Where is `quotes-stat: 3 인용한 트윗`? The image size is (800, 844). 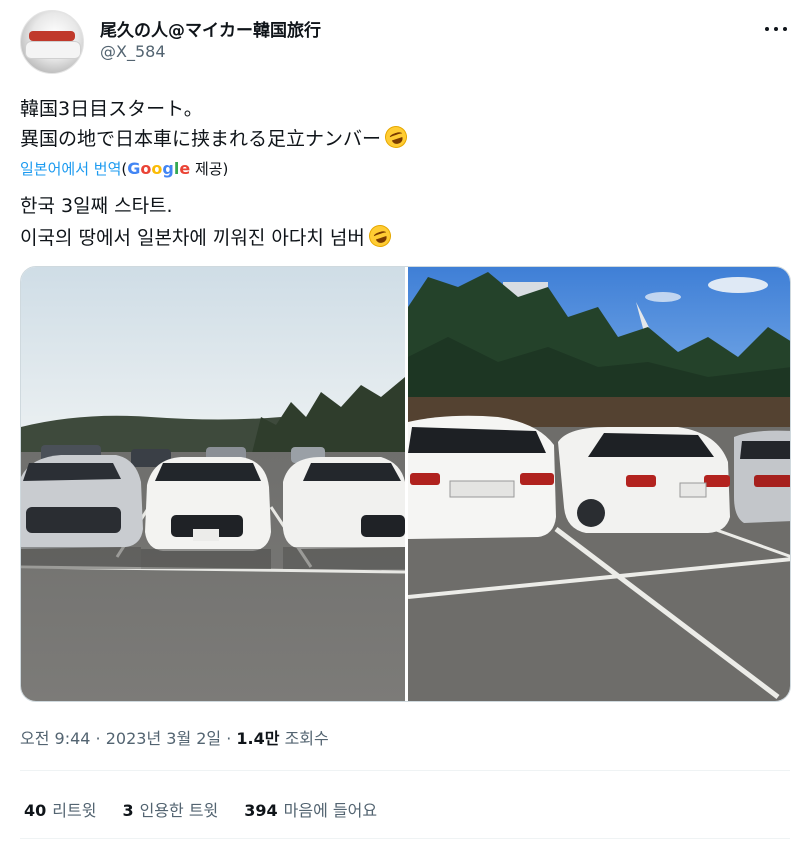
quotes-stat: 3 인용한 트윗 is located at coordinates (170, 809).